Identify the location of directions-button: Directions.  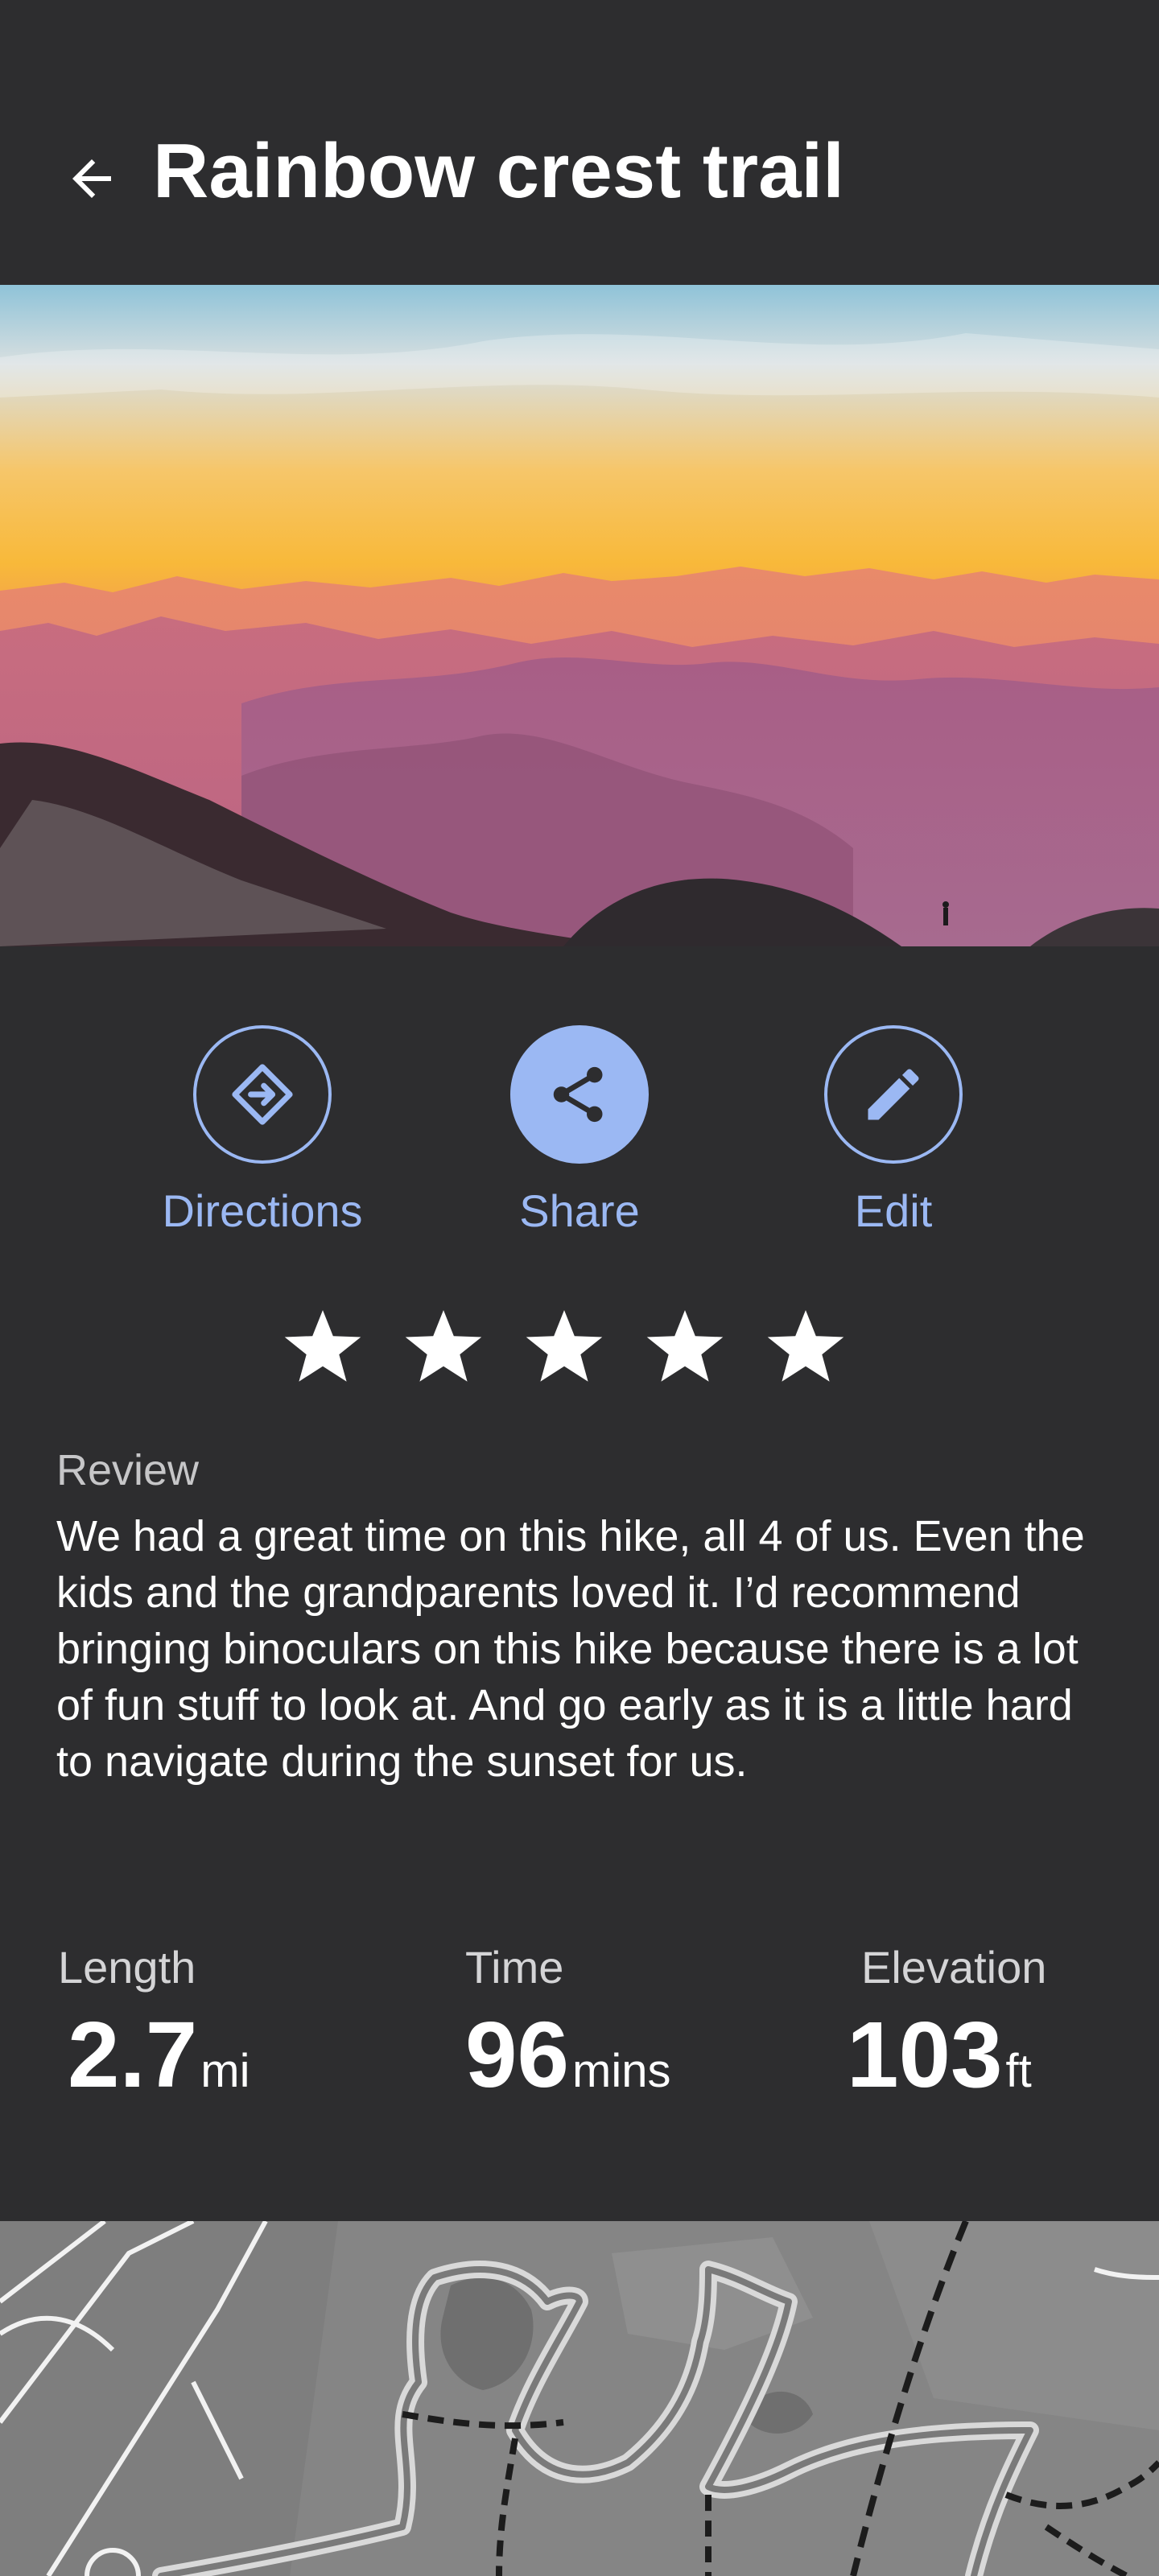
(262, 1131).